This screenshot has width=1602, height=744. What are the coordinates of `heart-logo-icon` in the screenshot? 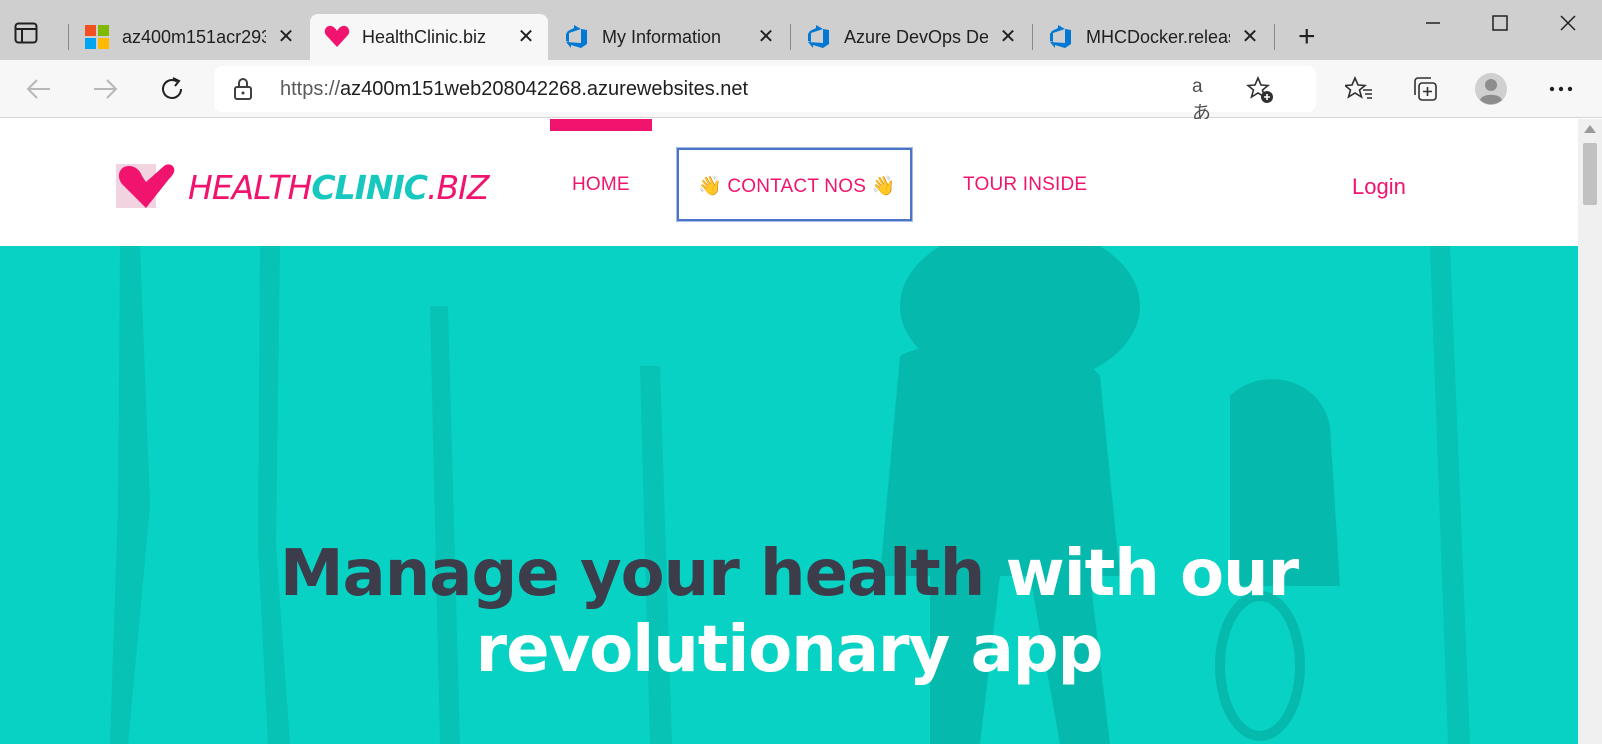 It's located at (145, 186).